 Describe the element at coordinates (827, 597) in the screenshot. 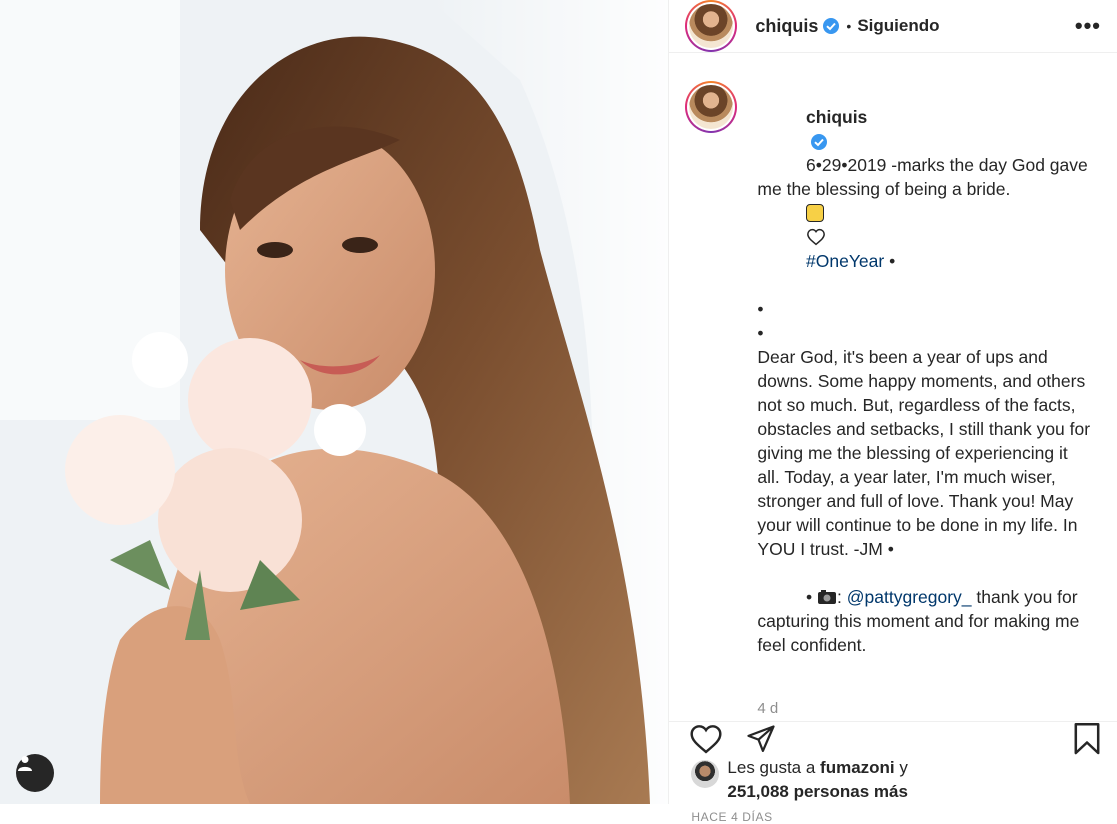

I see `camera-emoji-icon` at that location.